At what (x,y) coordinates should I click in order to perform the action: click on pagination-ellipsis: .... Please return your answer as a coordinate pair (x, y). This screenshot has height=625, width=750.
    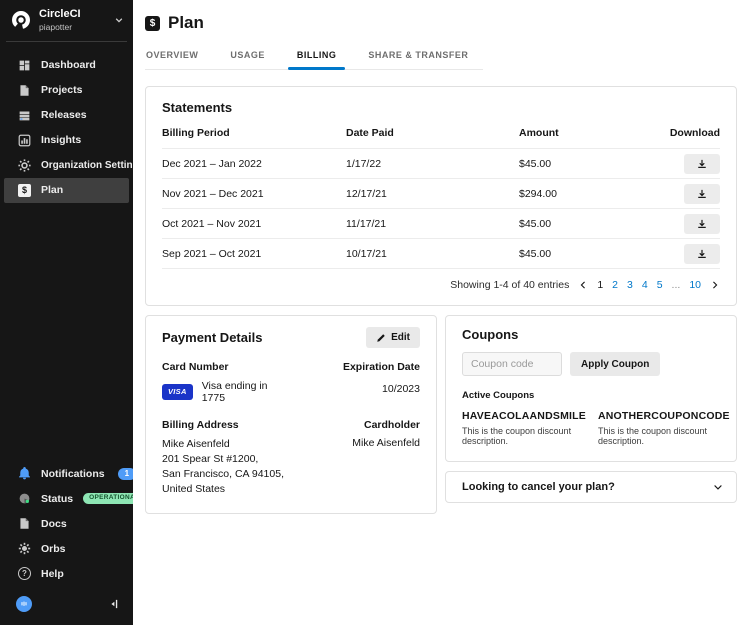
    Looking at the image, I should click on (676, 285).